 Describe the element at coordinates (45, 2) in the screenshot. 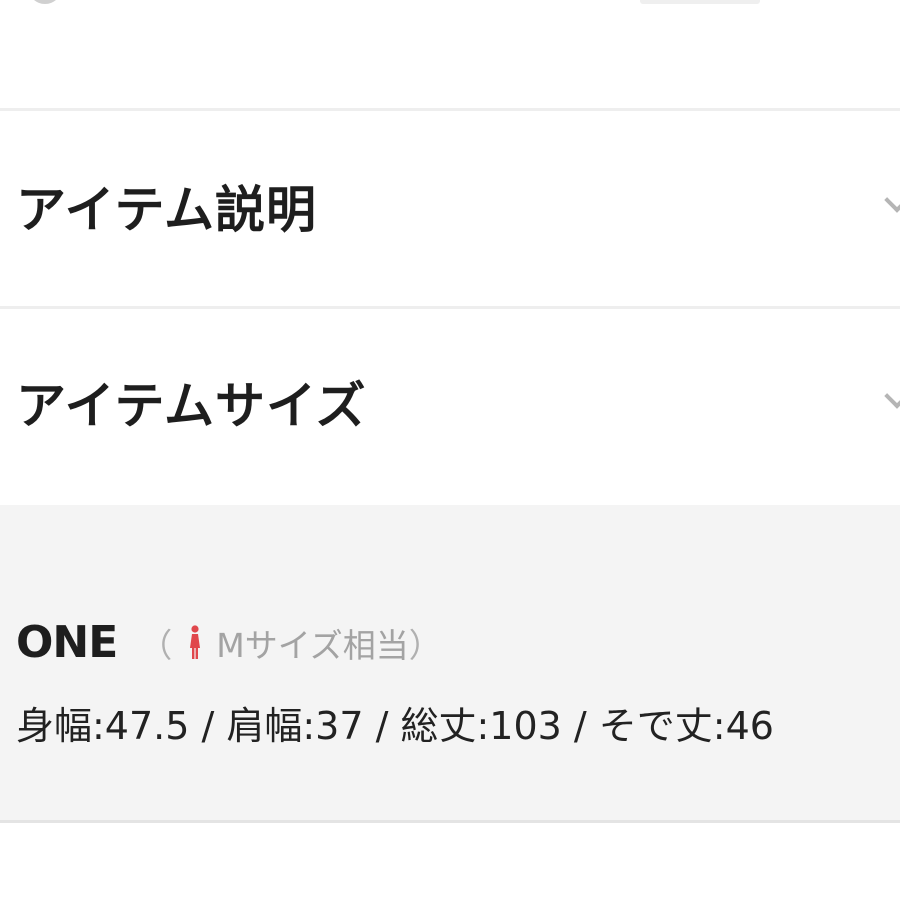

I see `partial-avatar` at that location.